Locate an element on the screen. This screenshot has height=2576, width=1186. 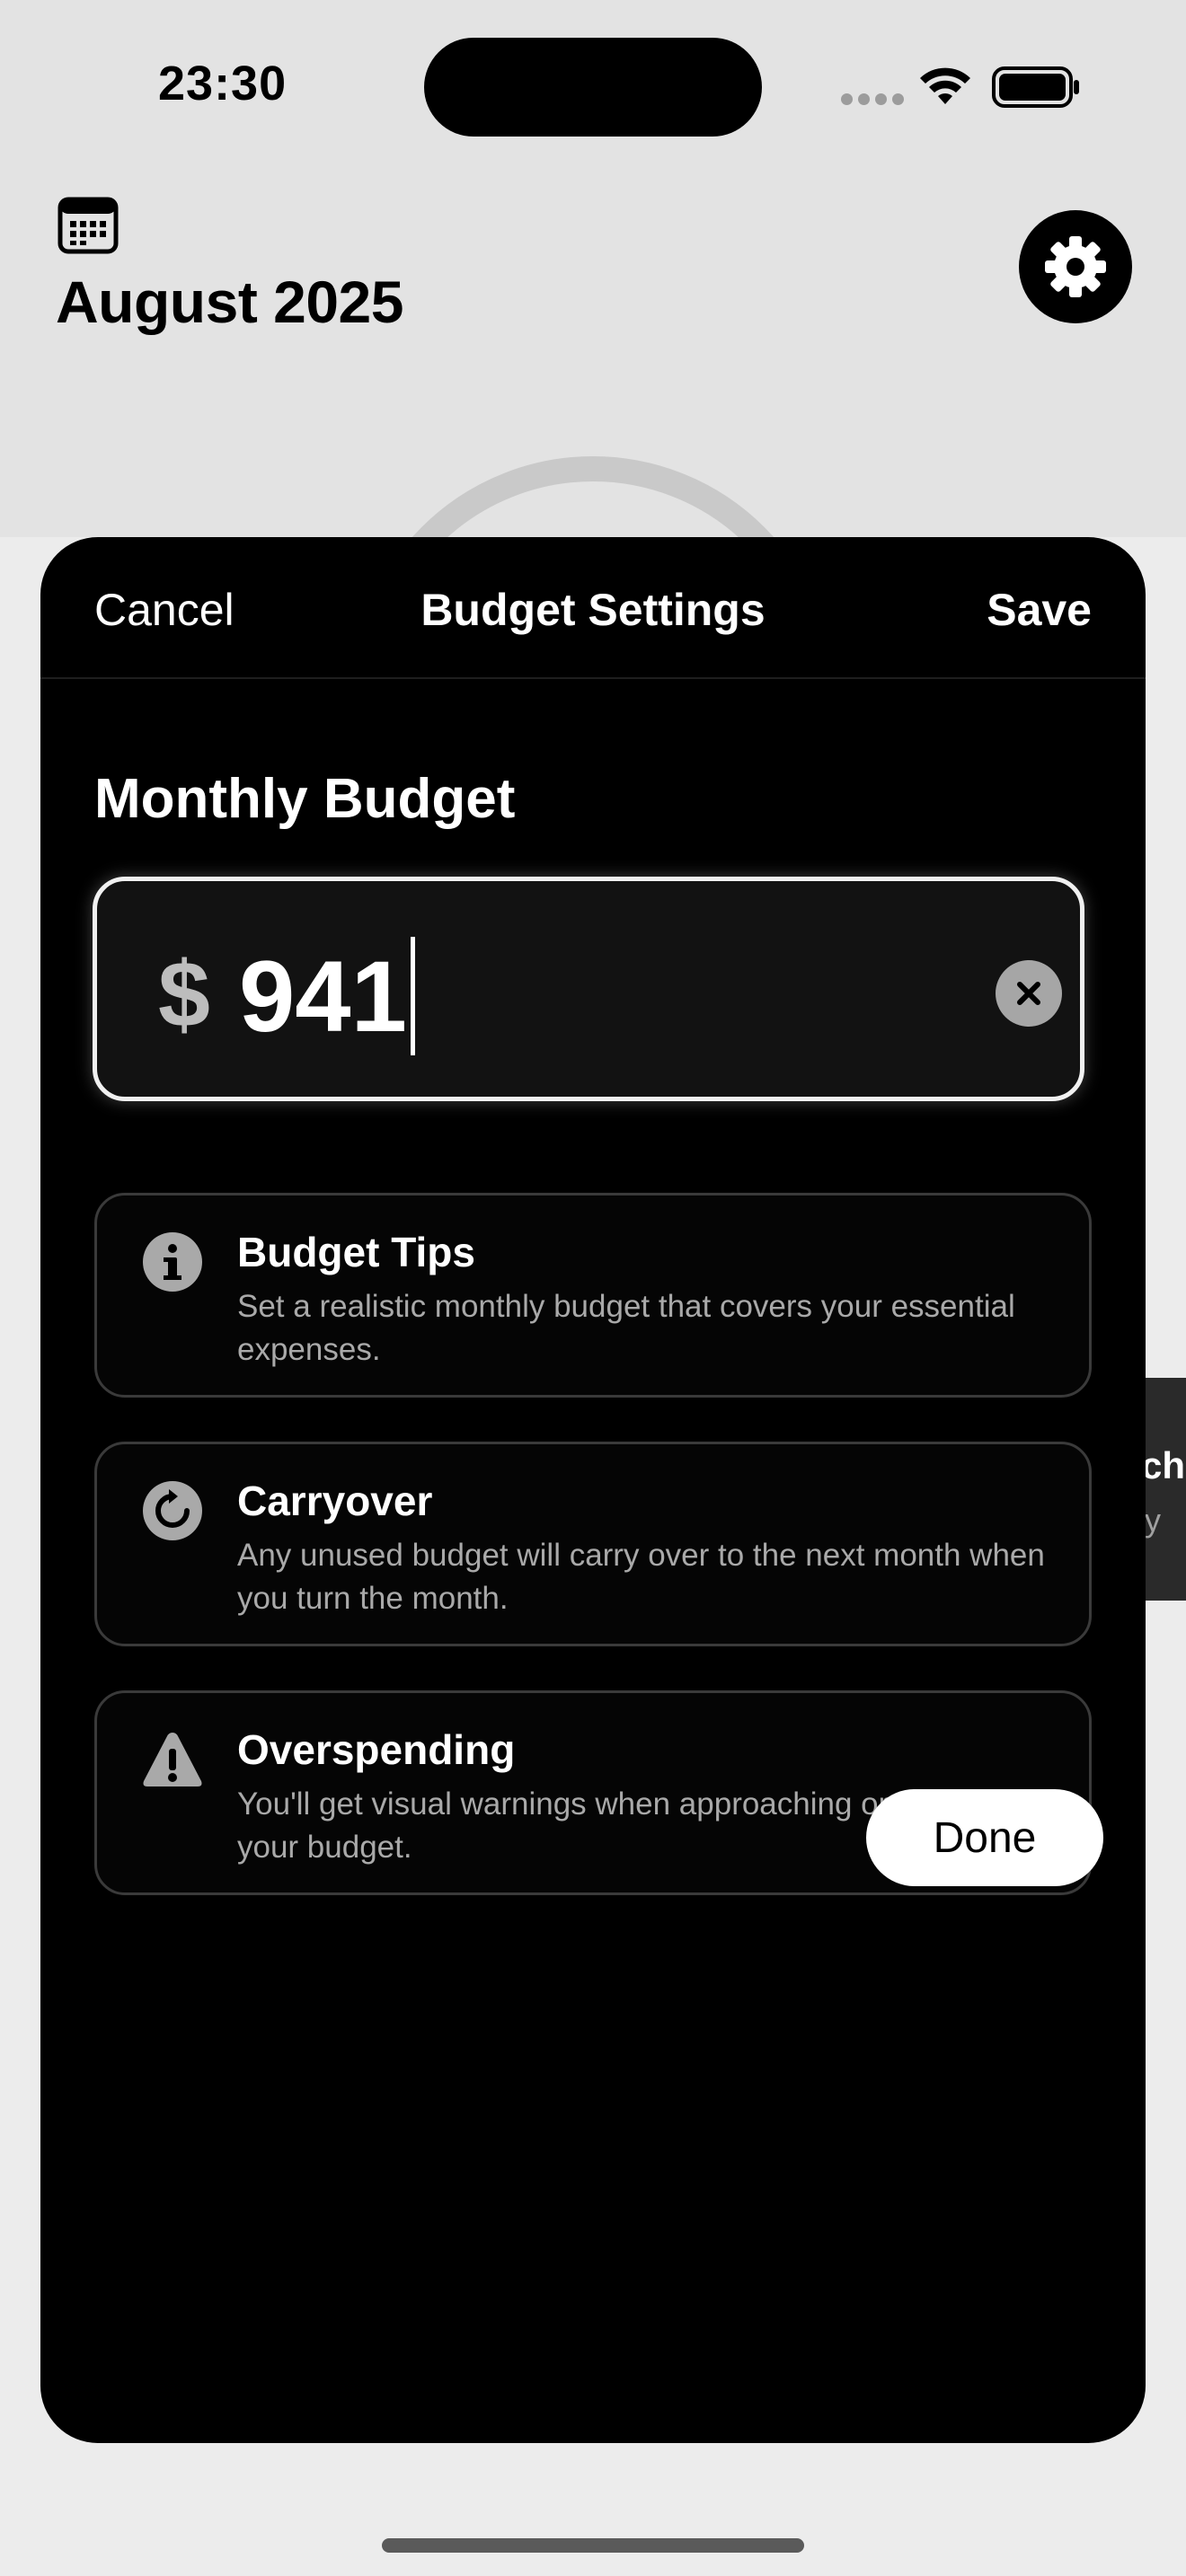
nav-divider is located at coordinates (593, 678).